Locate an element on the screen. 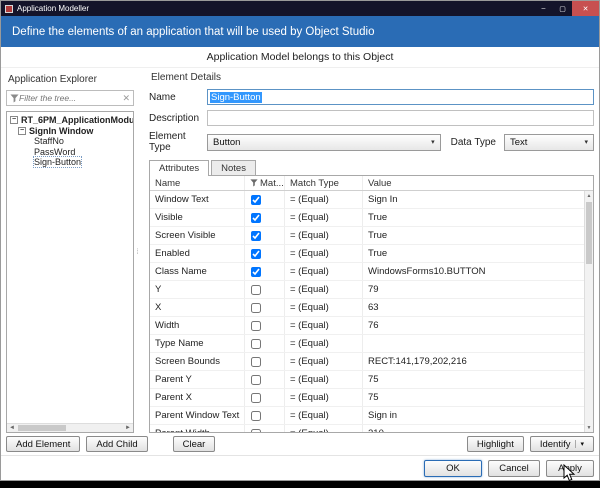  data-type-label: Data Type is located at coordinates (473, 142).